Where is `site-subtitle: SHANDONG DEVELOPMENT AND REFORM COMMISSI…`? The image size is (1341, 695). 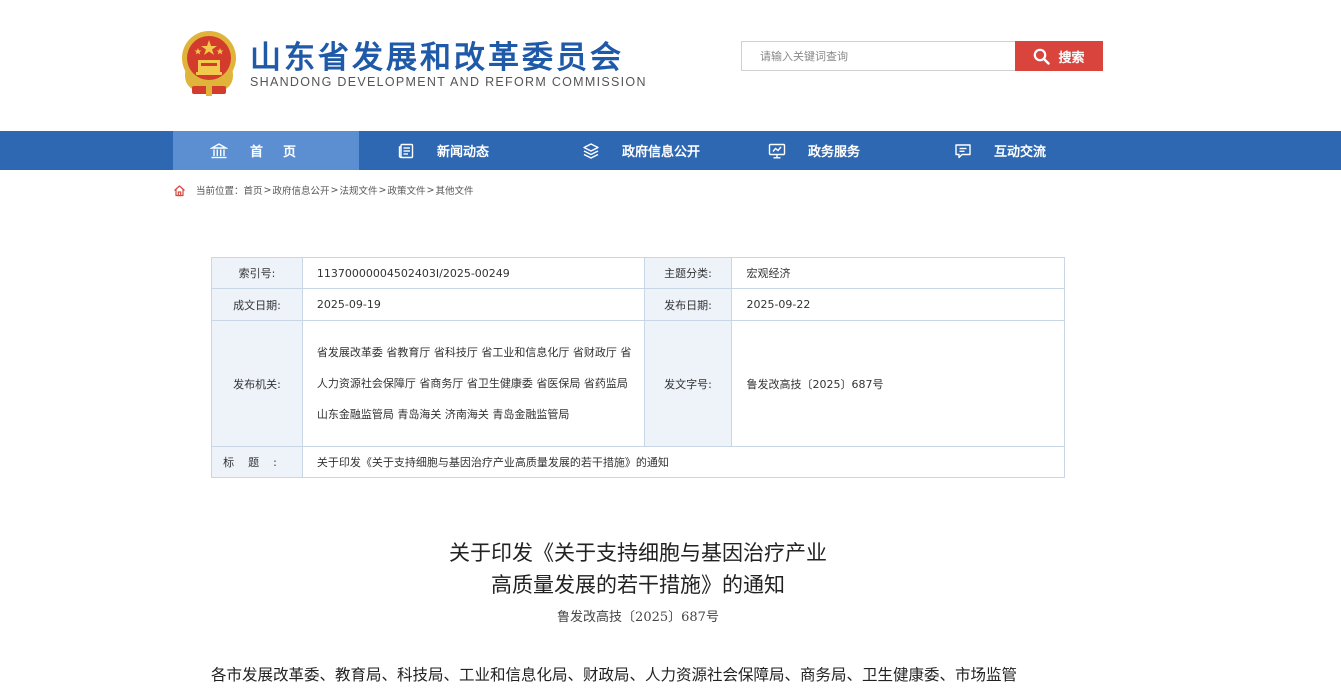
site-subtitle: SHANDONG DEVELOPMENT AND REFORM COMMISSI… is located at coordinates (448, 82).